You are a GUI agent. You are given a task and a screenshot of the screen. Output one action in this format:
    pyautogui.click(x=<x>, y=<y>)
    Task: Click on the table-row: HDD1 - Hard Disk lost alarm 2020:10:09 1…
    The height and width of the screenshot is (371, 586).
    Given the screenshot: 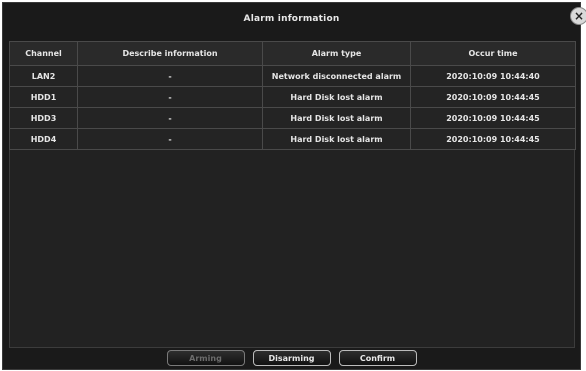 What is the action you would take?
    pyautogui.click(x=292, y=97)
    